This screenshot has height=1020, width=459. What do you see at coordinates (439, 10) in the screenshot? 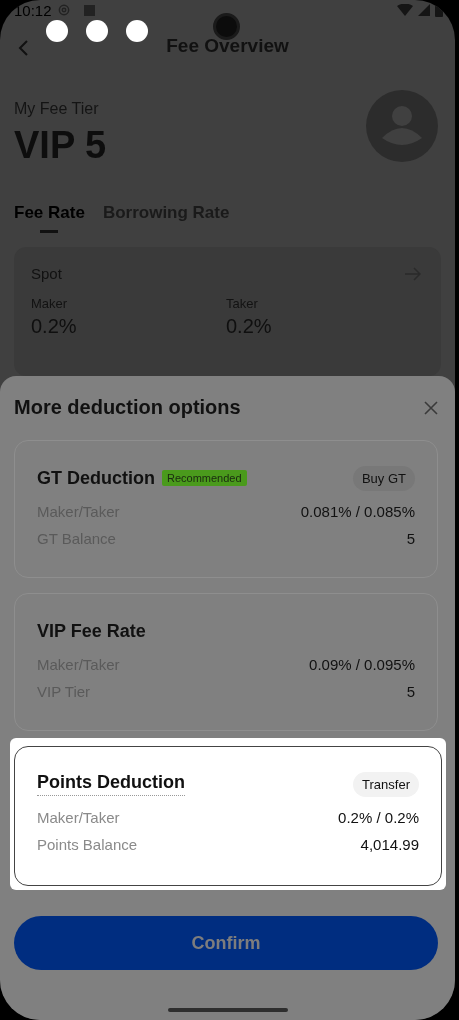
I see `battery-icon` at bounding box center [439, 10].